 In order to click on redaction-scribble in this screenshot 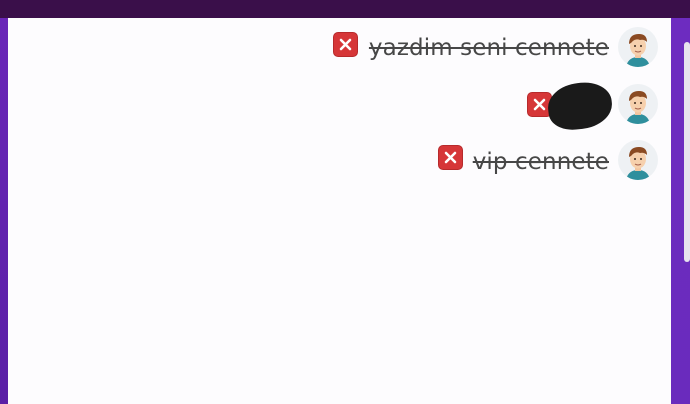, I will do `click(580, 106)`.